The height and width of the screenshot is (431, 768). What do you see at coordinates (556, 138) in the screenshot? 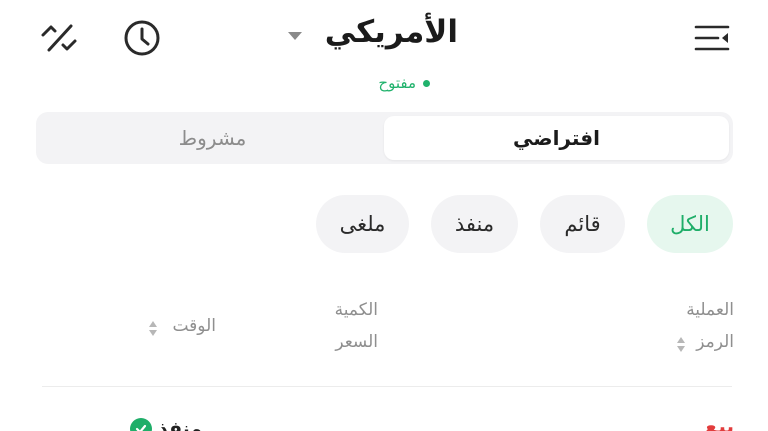
I see `tab-default: افتراضي` at bounding box center [556, 138].